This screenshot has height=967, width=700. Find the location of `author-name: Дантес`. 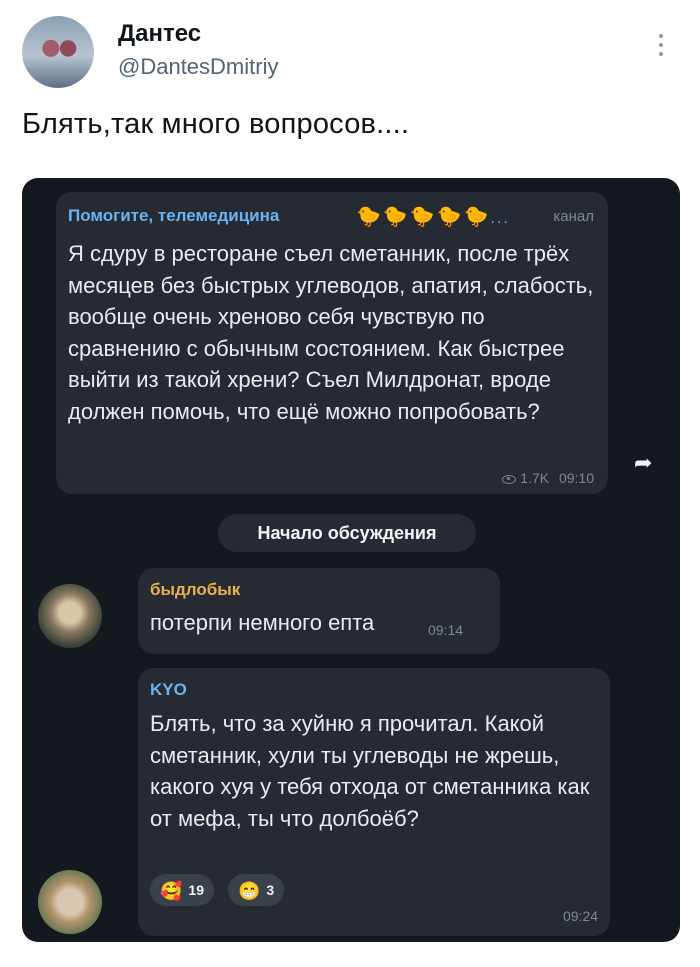

author-name: Дантес is located at coordinates (159, 34).